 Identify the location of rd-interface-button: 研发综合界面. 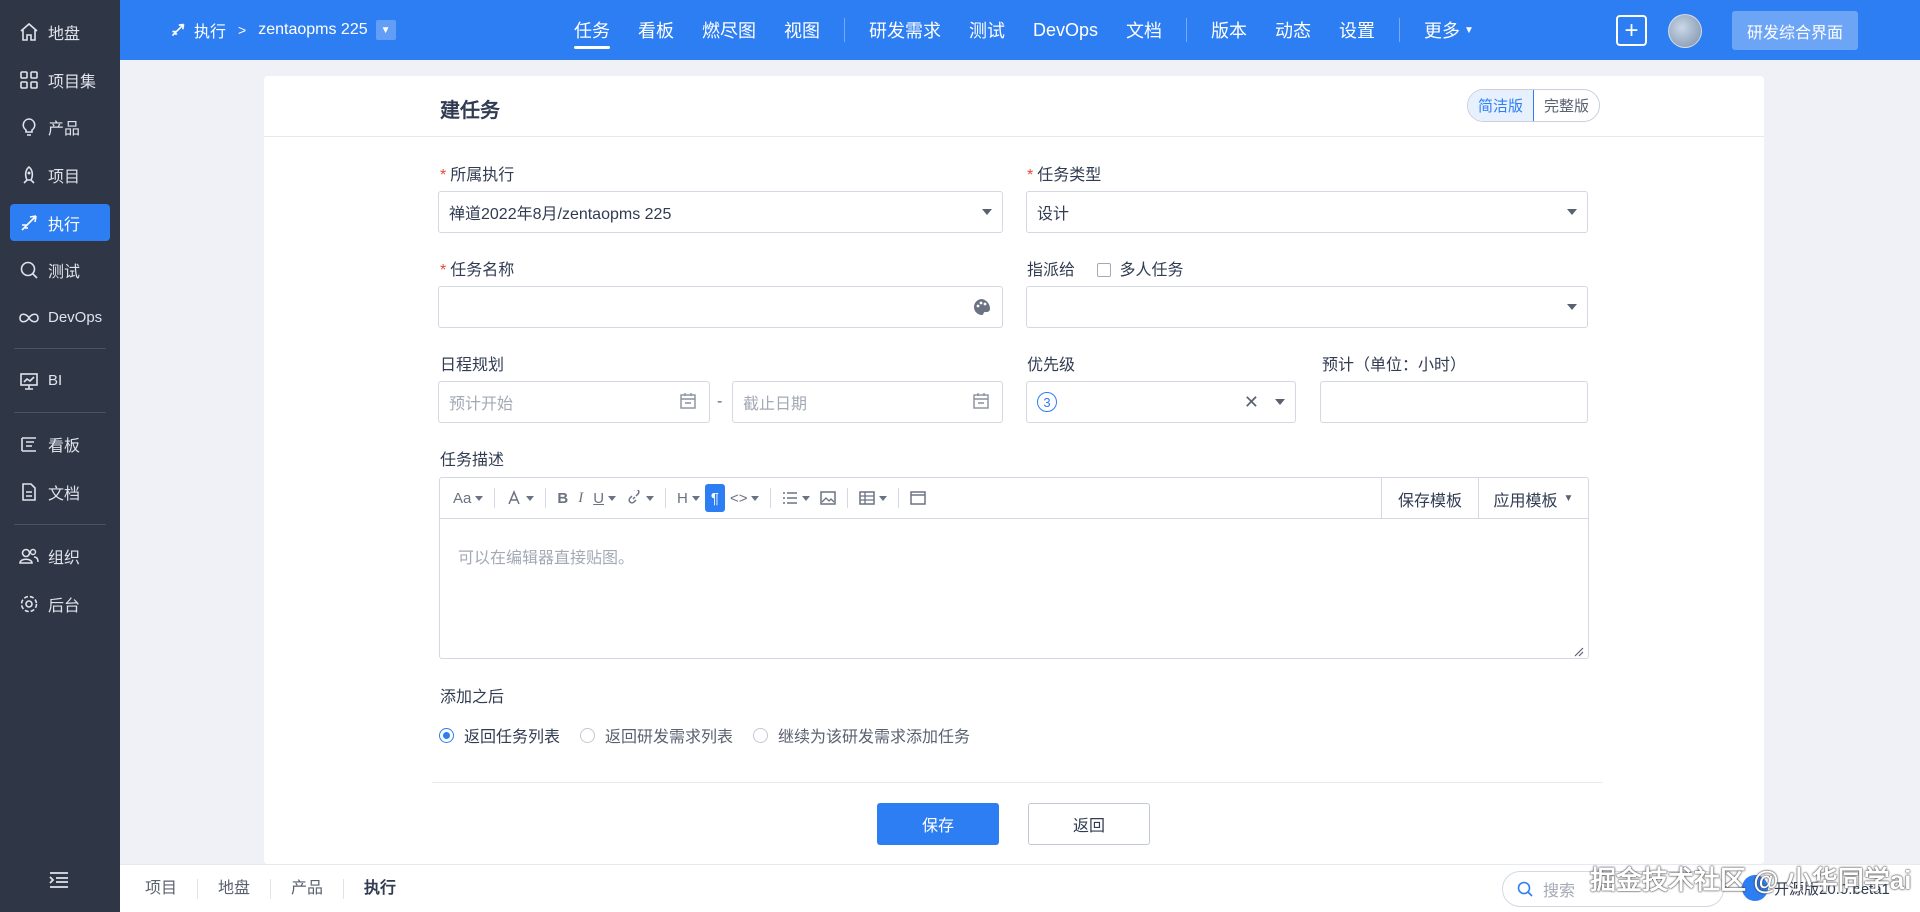
(1795, 30).